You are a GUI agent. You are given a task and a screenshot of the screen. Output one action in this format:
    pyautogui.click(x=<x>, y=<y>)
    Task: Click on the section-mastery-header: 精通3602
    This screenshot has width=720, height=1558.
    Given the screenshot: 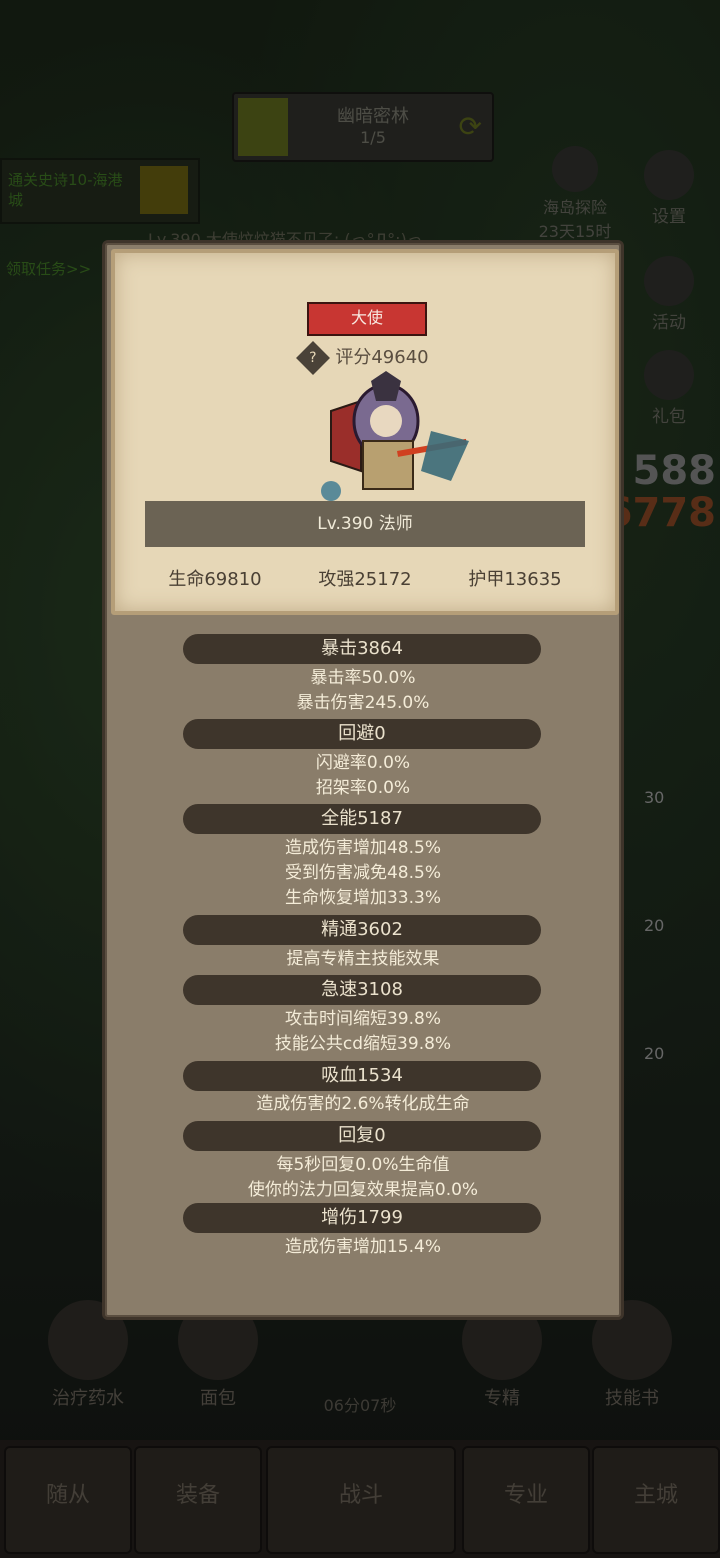 What is the action you would take?
    pyautogui.click(x=362, y=930)
    